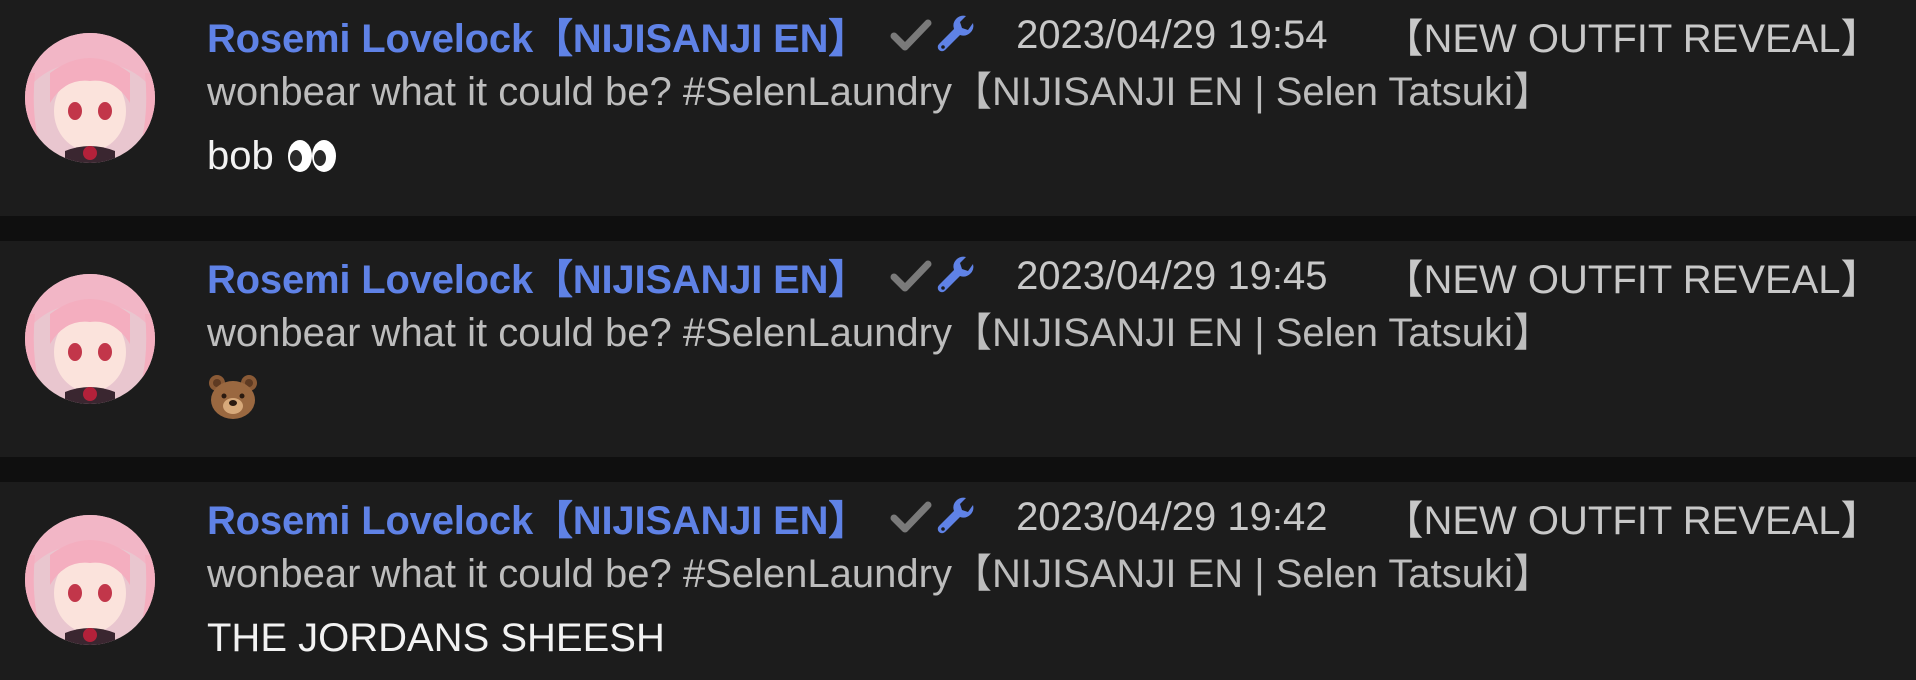 The height and width of the screenshot is (680, 1916). Describe the element at coordinates (233, 397) in the screenshot. I see `bear-emoji` at that location.